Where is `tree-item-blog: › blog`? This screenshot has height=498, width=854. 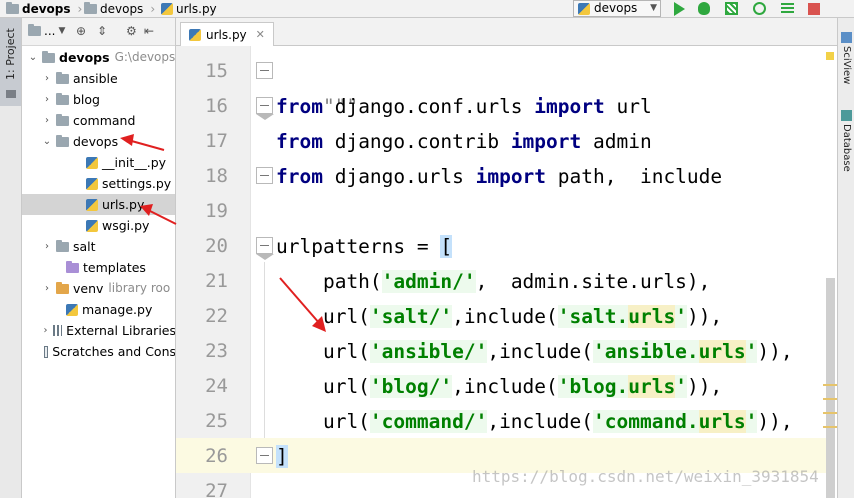 tree-item-blog: › blog is located at coordinates (98, 99).